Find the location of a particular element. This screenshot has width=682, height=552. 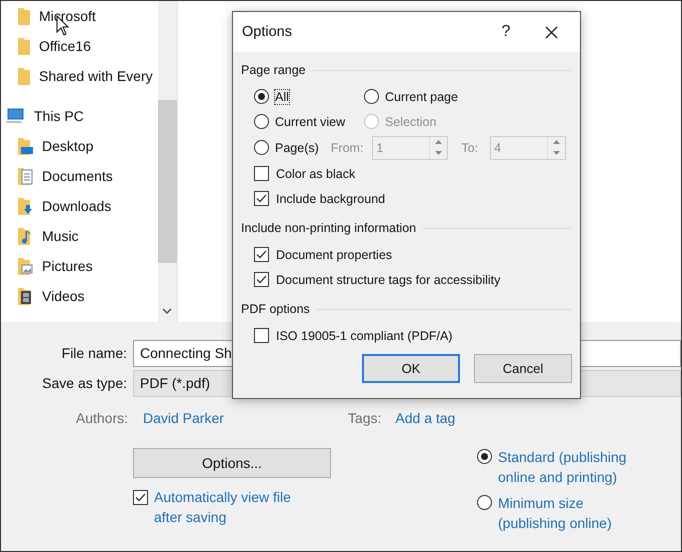

radio-label: Current view is located at coordinates (310, 121).